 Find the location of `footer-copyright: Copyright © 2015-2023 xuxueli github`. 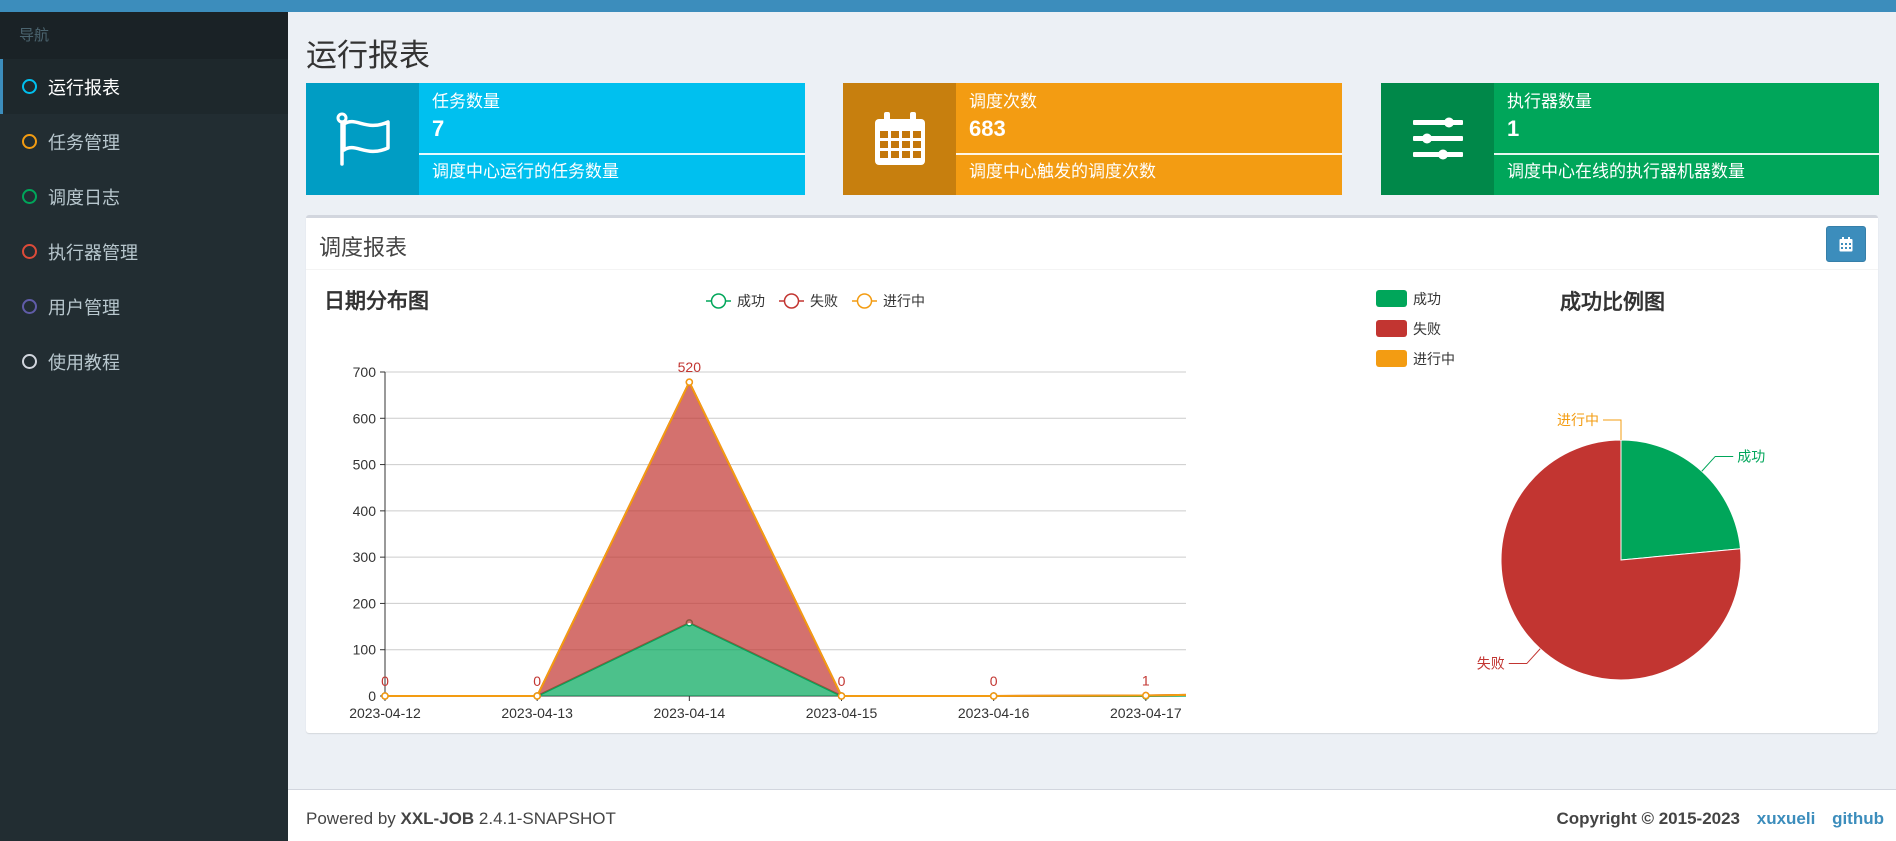

footer-copyright: Copyright © 2015-2023 xuxueli github is located at coordinates (1720, 819).